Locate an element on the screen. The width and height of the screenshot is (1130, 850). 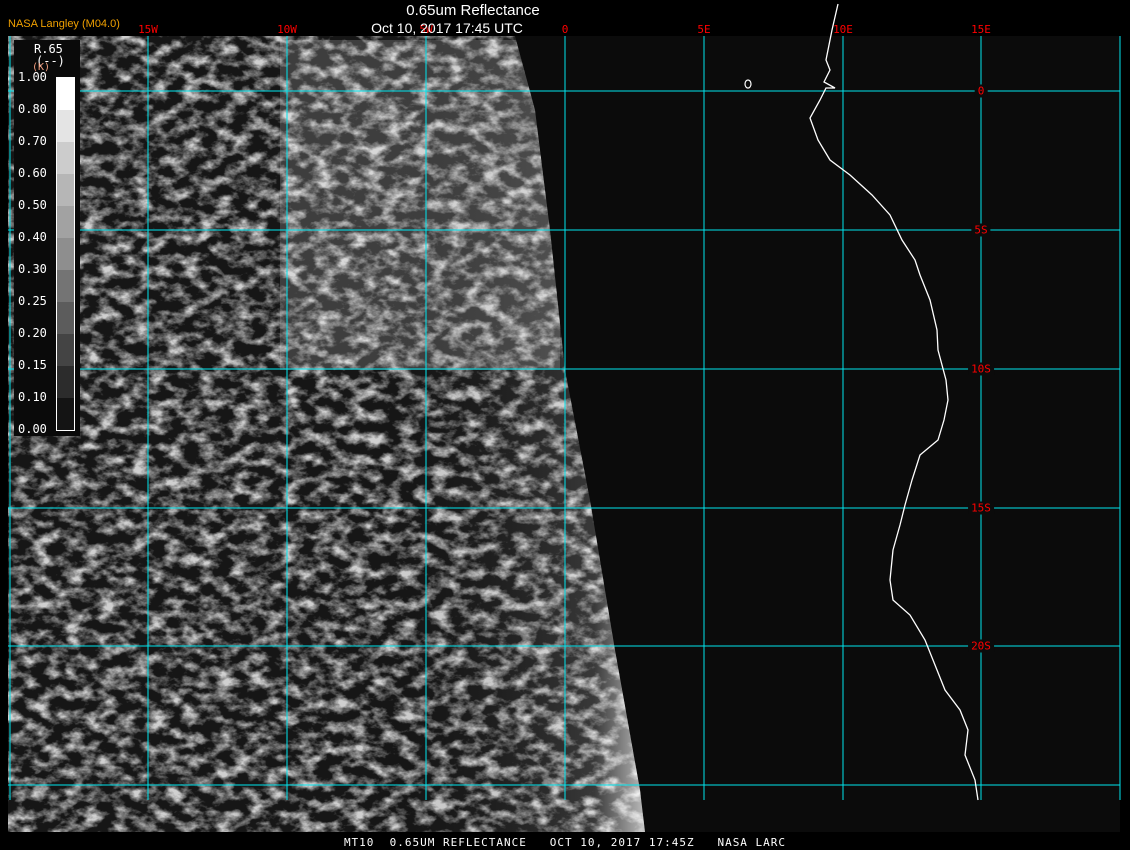
longitude-label: 15E is located at coordinates (981, 29).